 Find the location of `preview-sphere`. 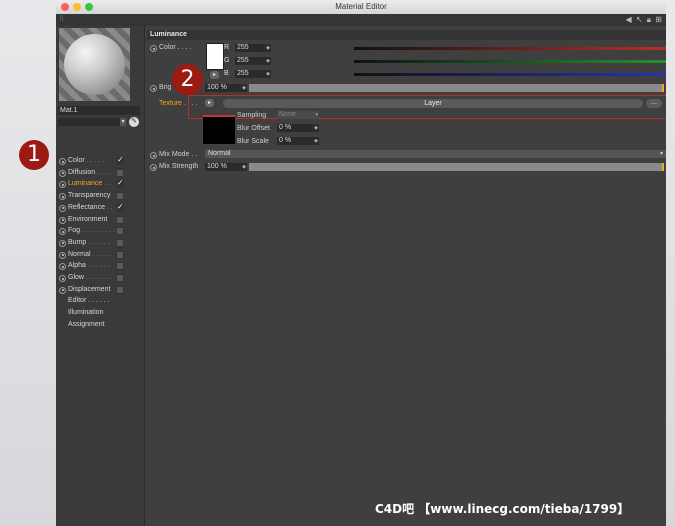

preview-sphere is located at coordinates (94, 64).